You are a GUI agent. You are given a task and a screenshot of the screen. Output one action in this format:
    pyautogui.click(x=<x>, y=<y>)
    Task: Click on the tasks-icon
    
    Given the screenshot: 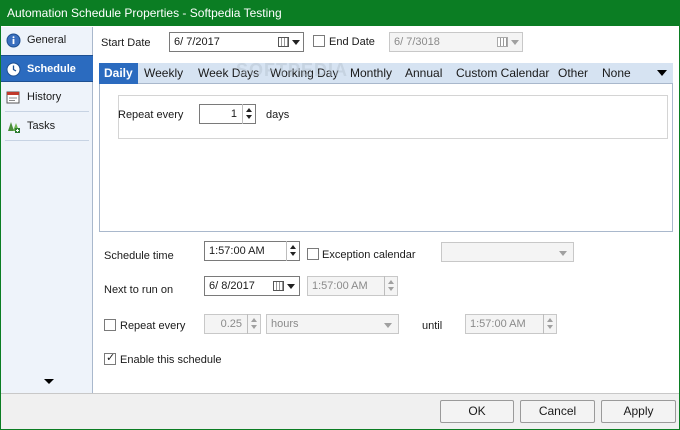 What is the action you would take?
    pyautogui.click(x=14, y=127)
    